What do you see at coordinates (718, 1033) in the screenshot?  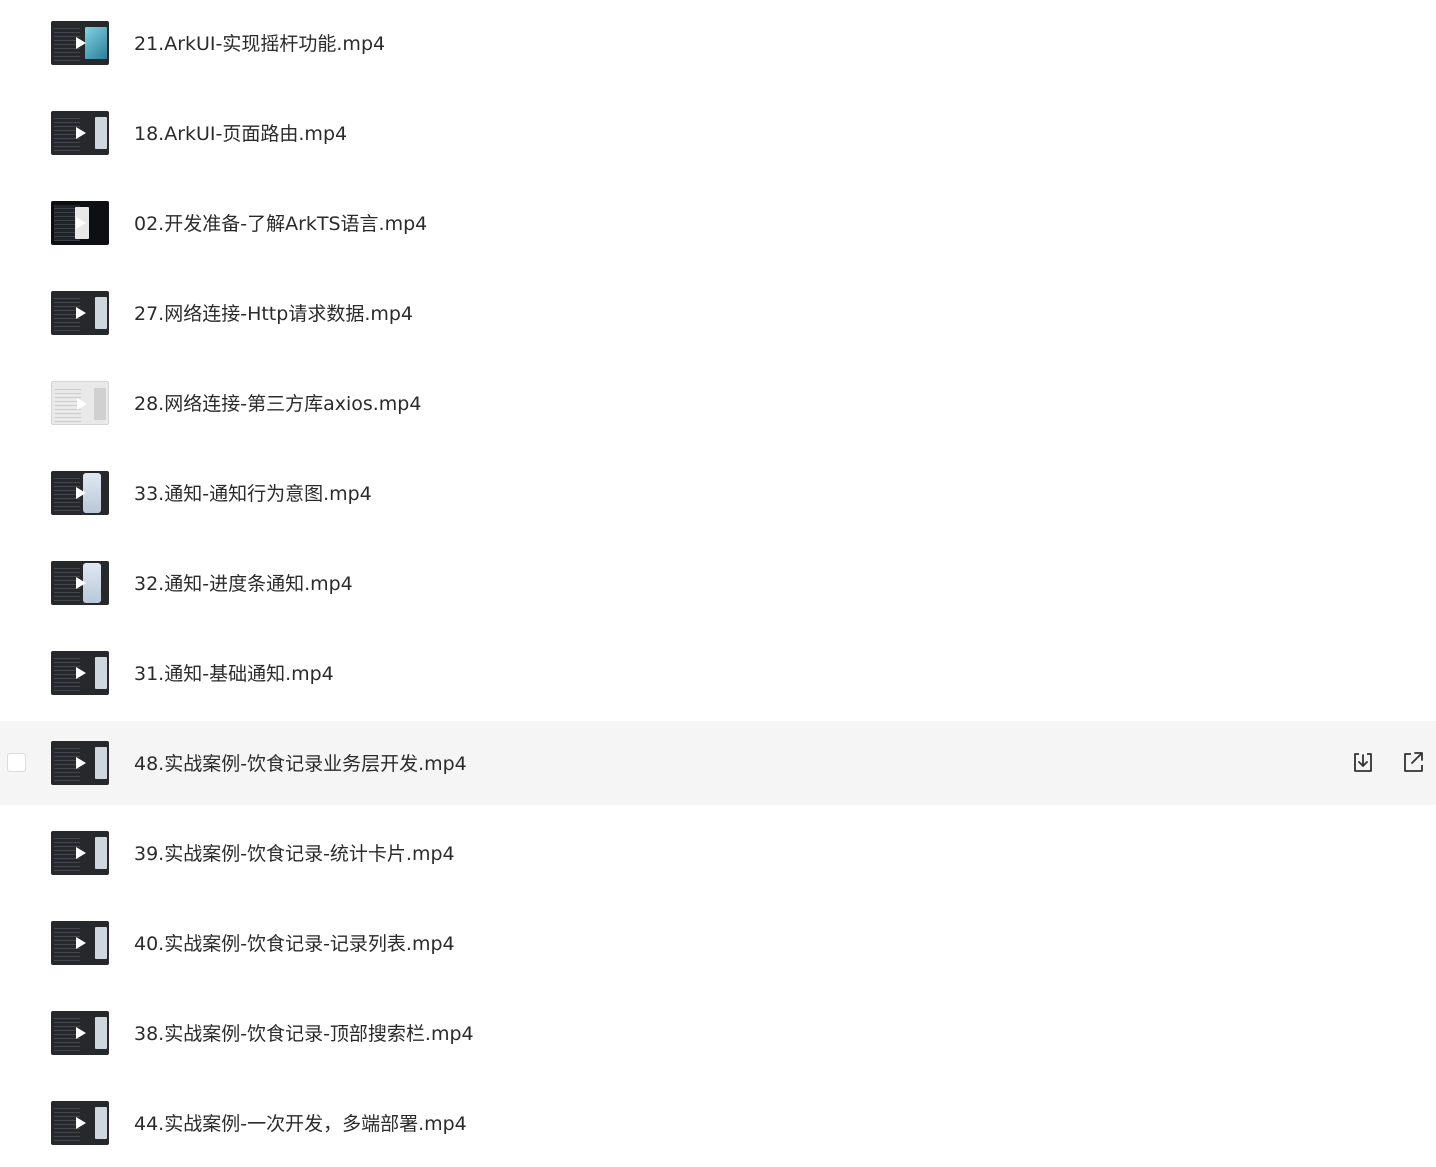 I see `file-row: 38.实战案例-饮食记录-顶部搜索栏.mp4` at bounding box center [718, 1033].